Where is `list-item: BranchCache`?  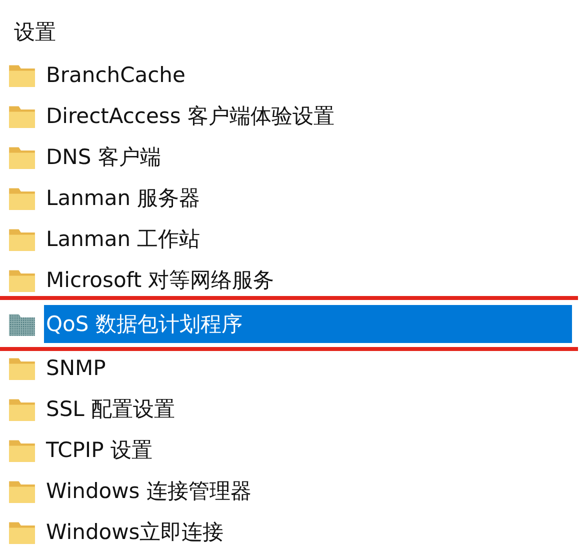
list-item: BranchCache is located at coordinates (118, 75).